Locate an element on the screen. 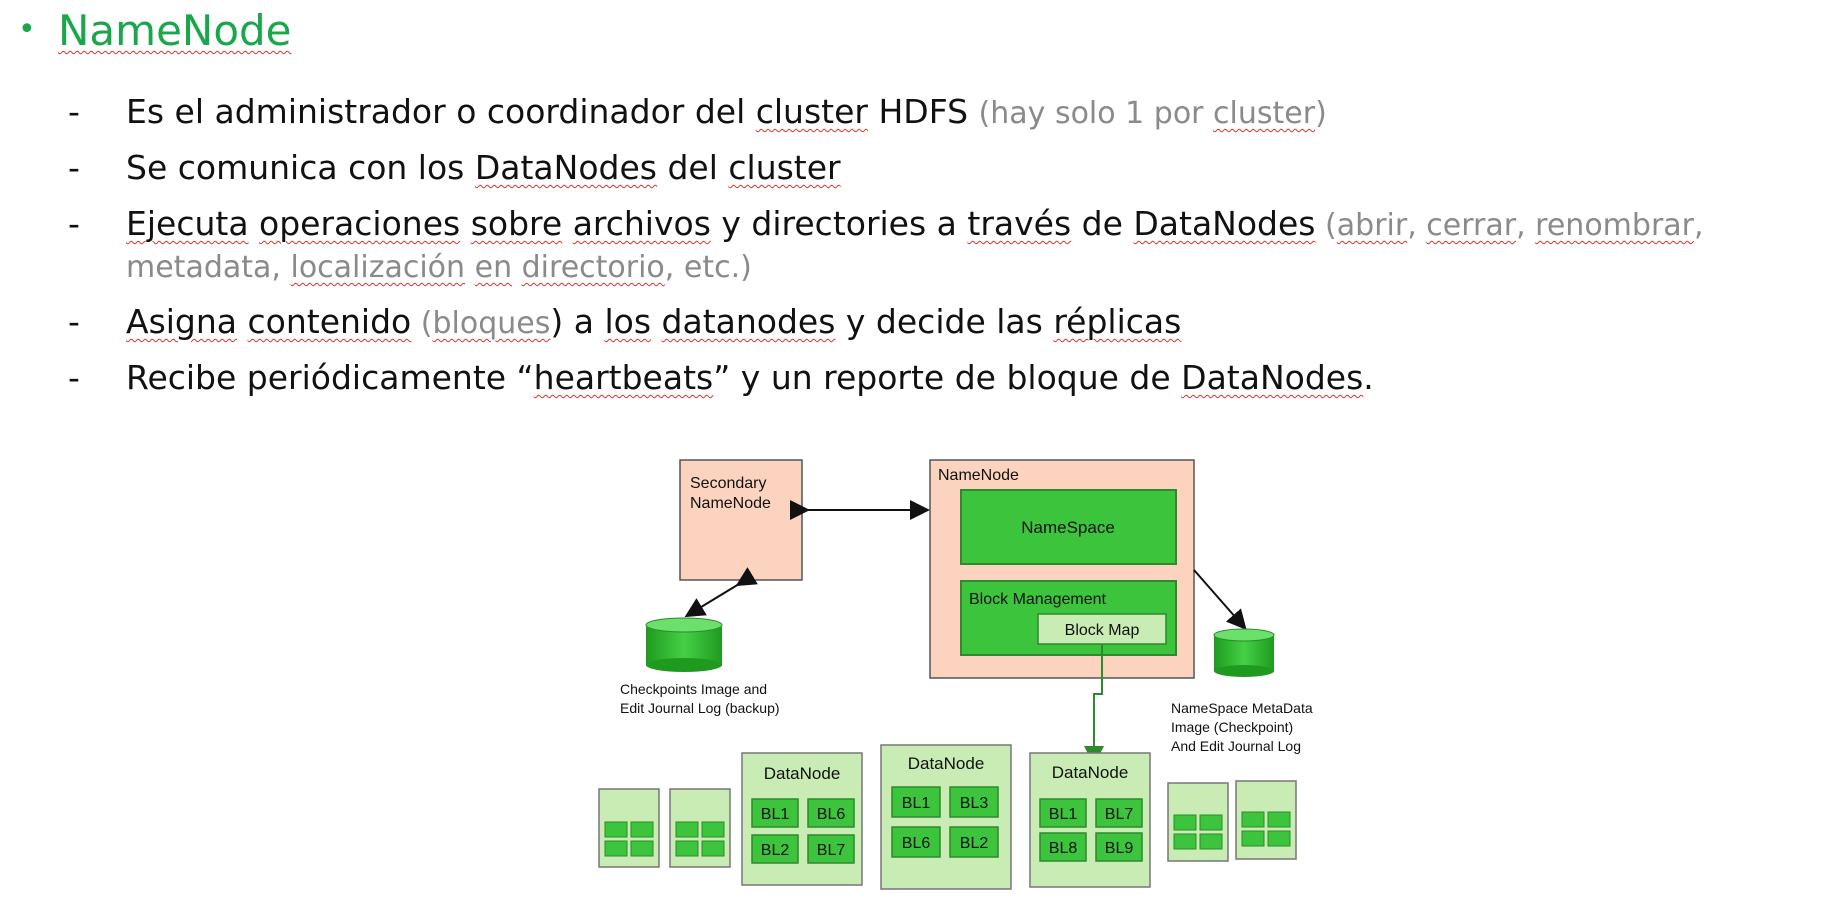  datanode-1-label: DataNode is located at coordinates (802, 773).